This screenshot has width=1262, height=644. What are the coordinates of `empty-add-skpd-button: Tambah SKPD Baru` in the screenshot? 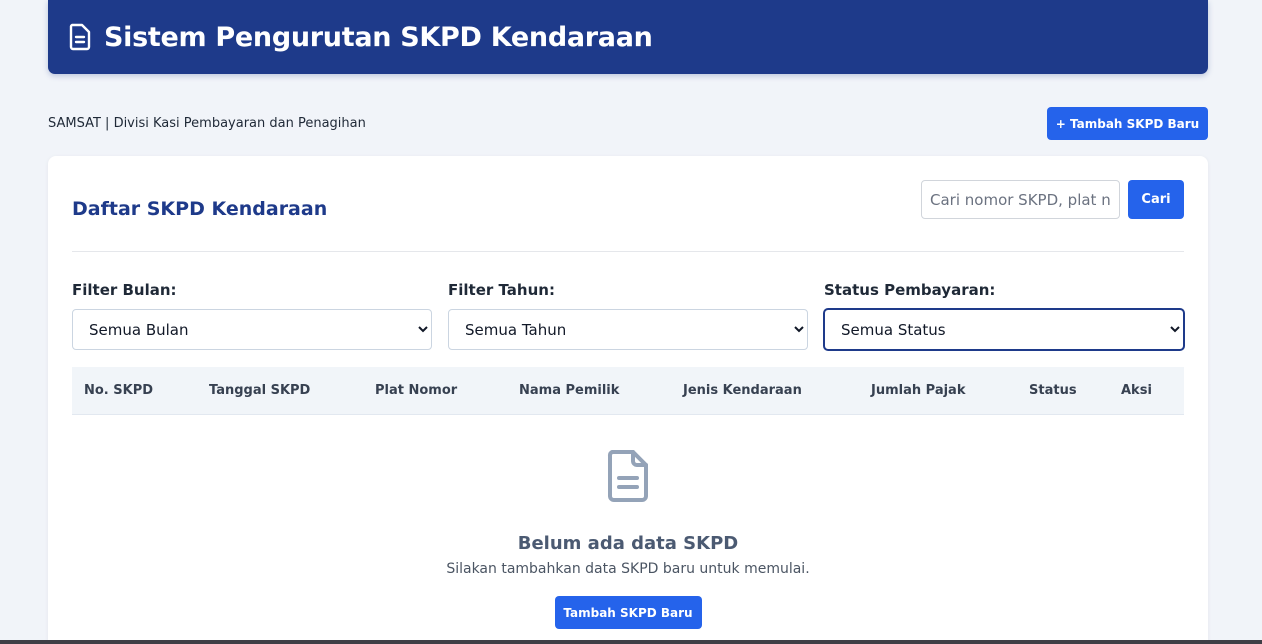 It's located at (628, 612).